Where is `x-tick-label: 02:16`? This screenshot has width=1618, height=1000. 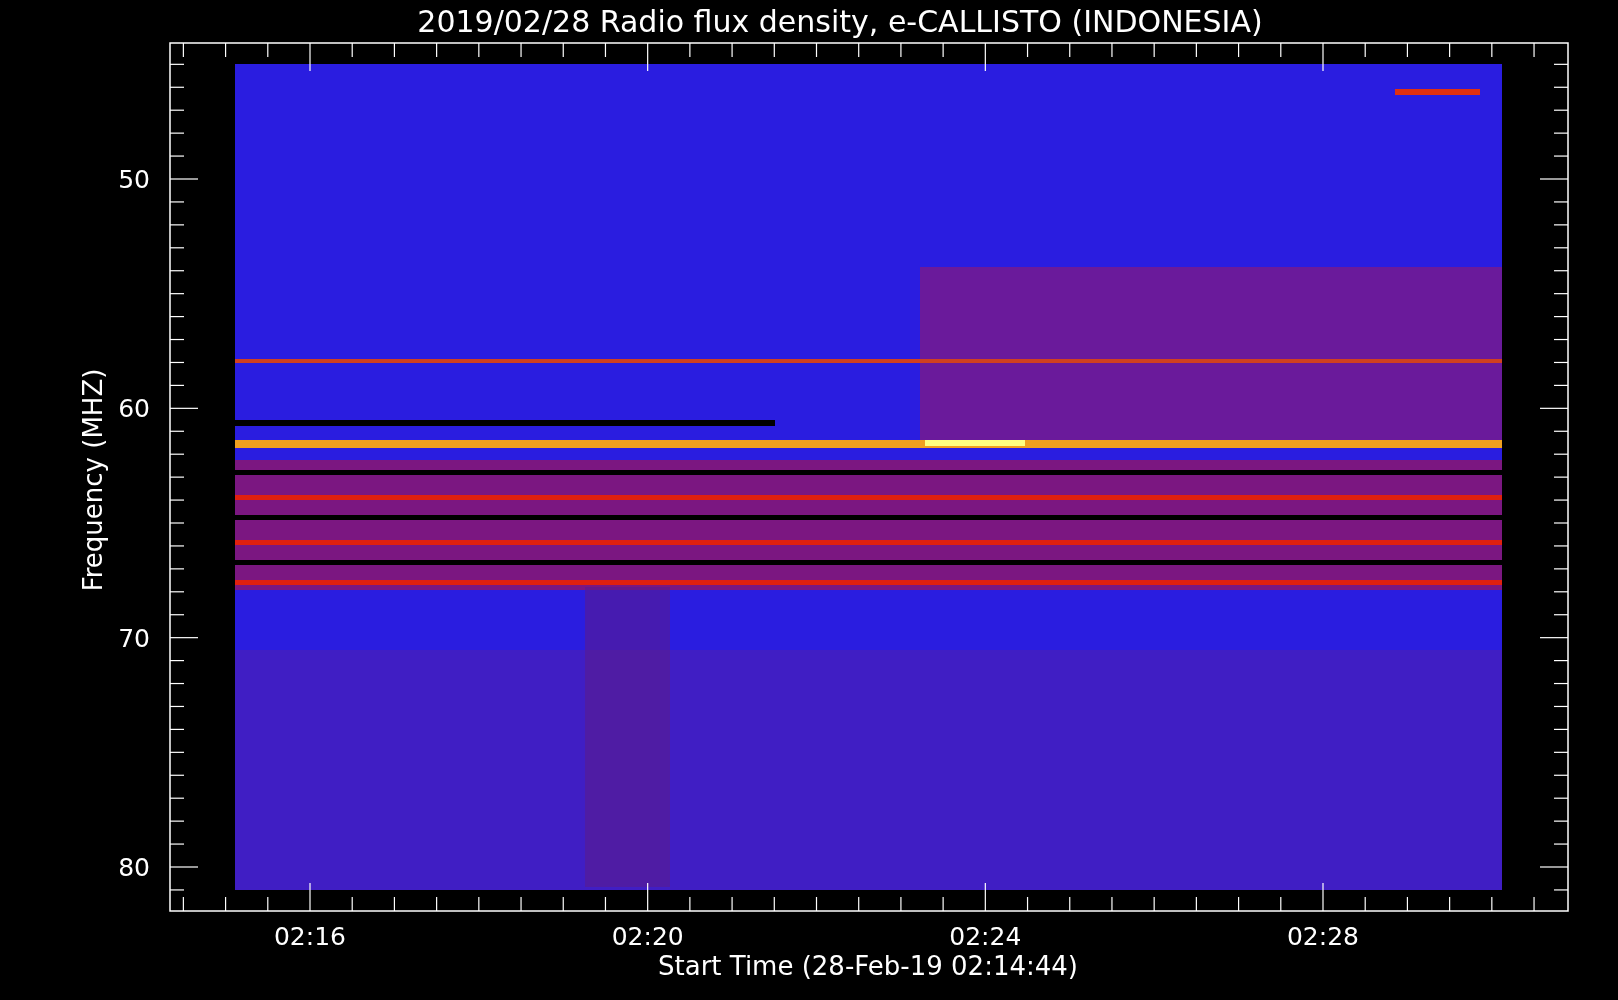
x-tick-label: 02:16 is located at coordinates (310, 936).